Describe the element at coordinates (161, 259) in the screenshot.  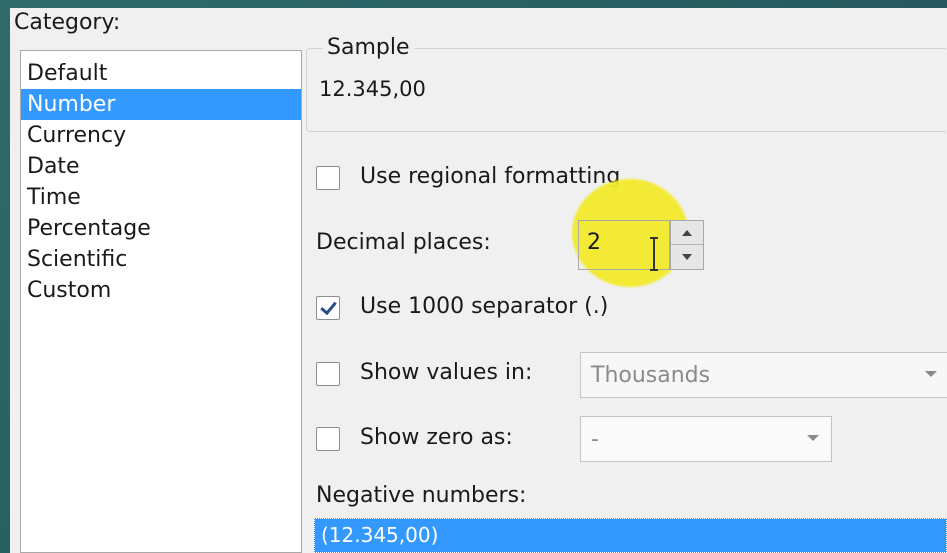
I see `category-item-scientific: Scientific` at that location.